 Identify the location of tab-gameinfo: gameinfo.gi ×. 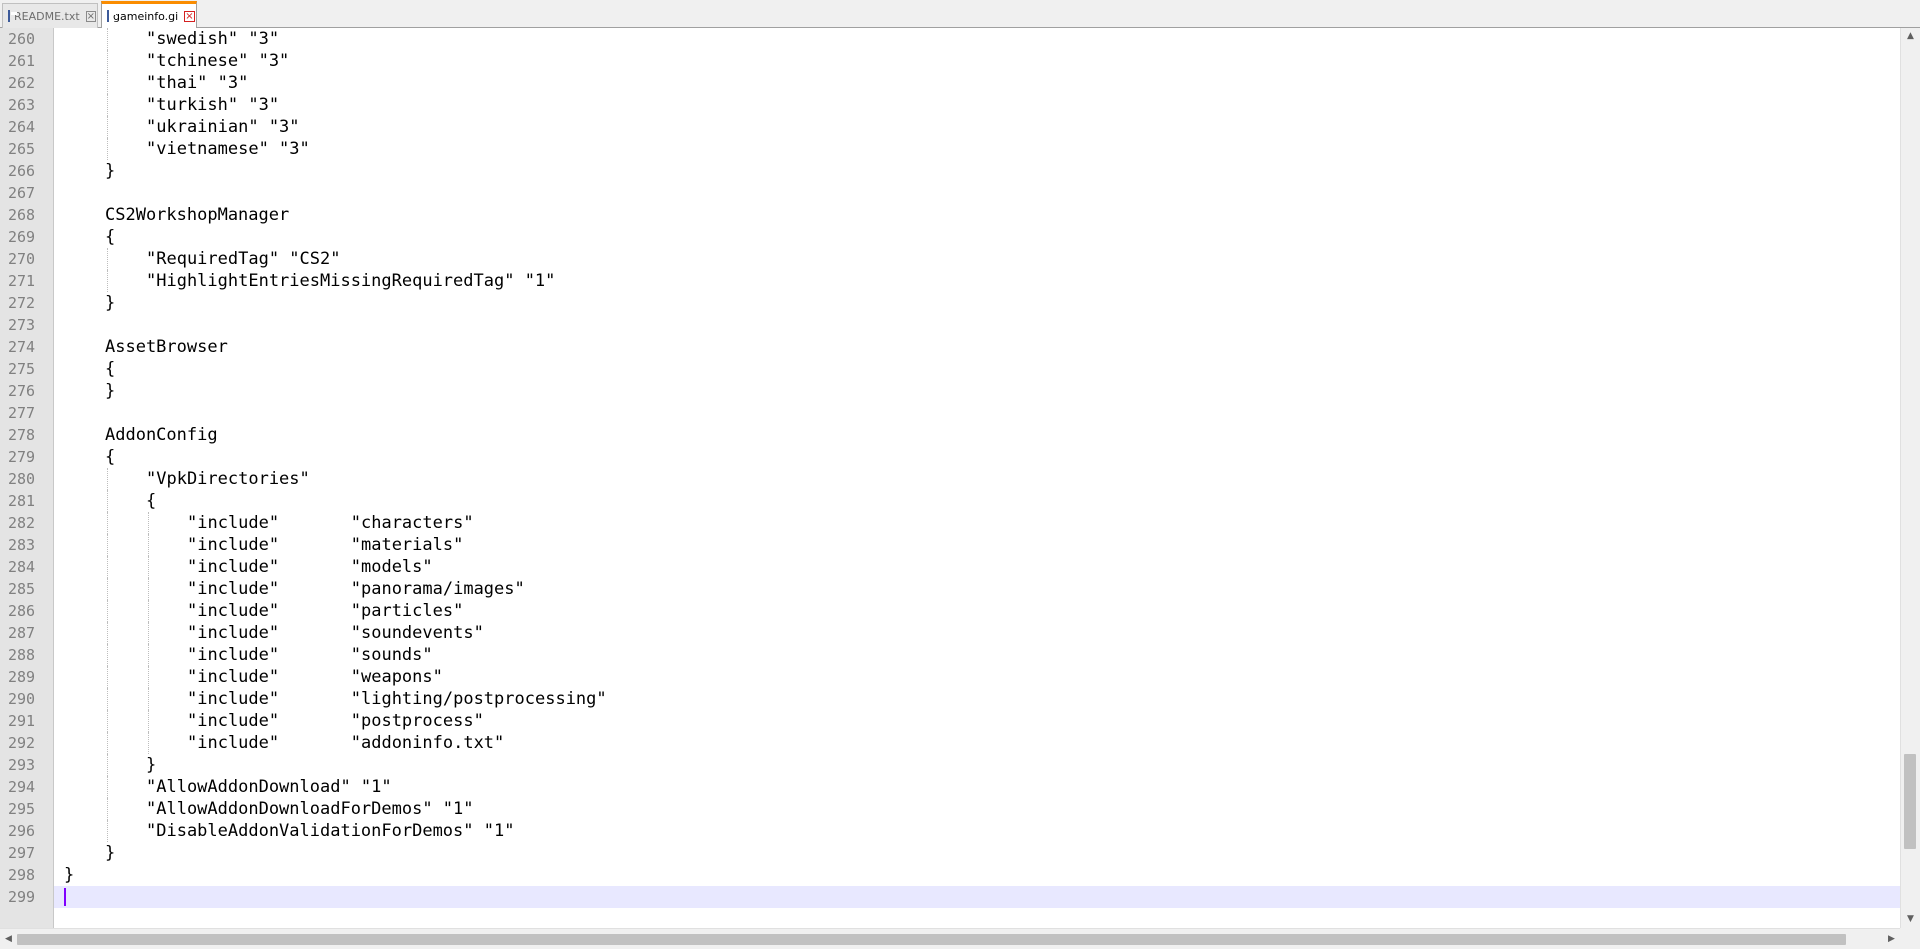
(149, 14).